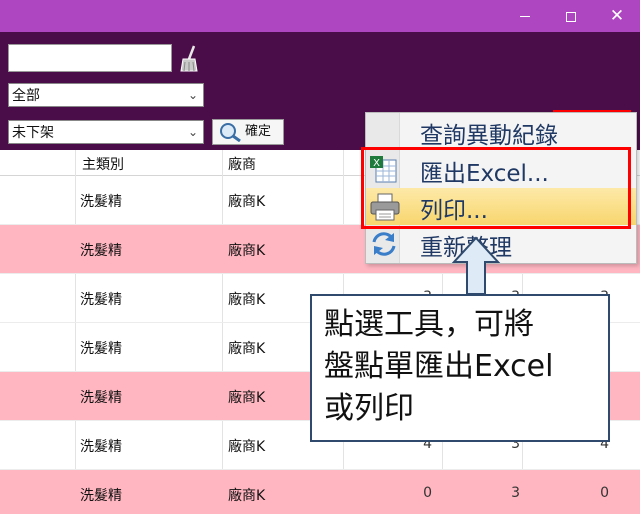 The image size is (640, 514). What do you see at coordinates (242, 165) in the screenshot?
I see `column-header-vendor: 廠商` at bounding box center [242, 165].